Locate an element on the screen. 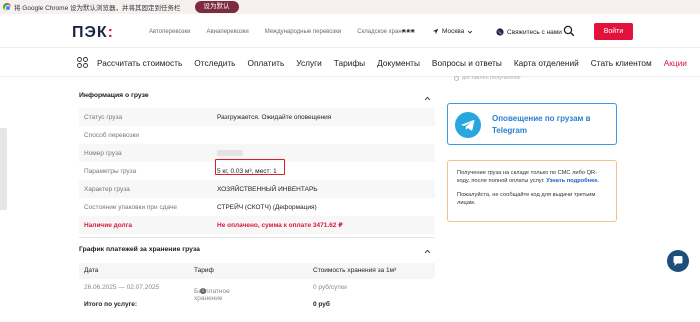 This screenshot has width=700, height=322. chrome-icon is located at coordinates (7, 7).